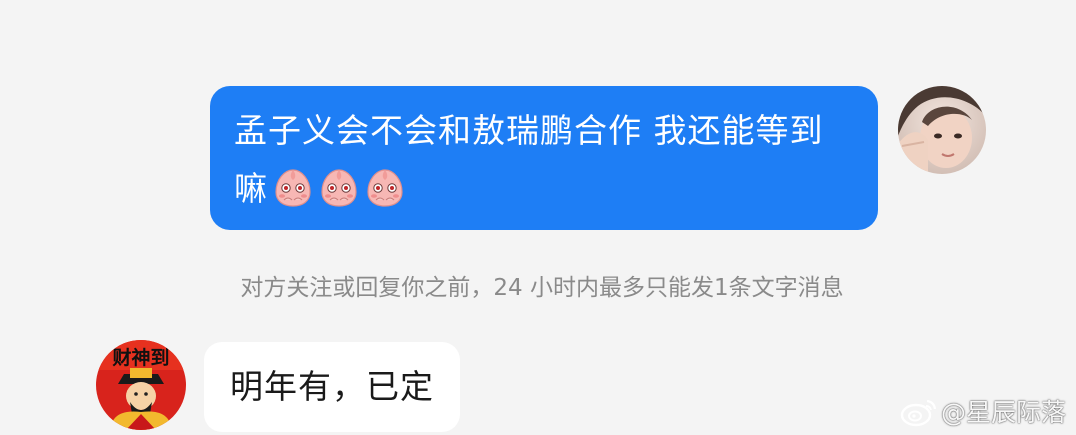 This screenshot has width=1076, height=435. What do you see at coordinates (542, 288) in the screenshot?
I see `messaging-limit-notice: 对方关注或回复你之前，24 小时内最多只能发1条文字消息` at bounding box center [542, 288].